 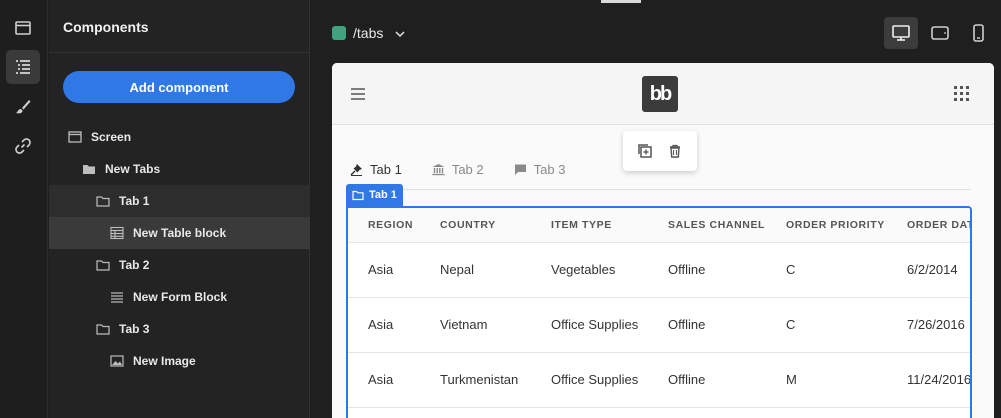 I want to click on column-header: SALES CHANNEL, so click(x=707, y=225).